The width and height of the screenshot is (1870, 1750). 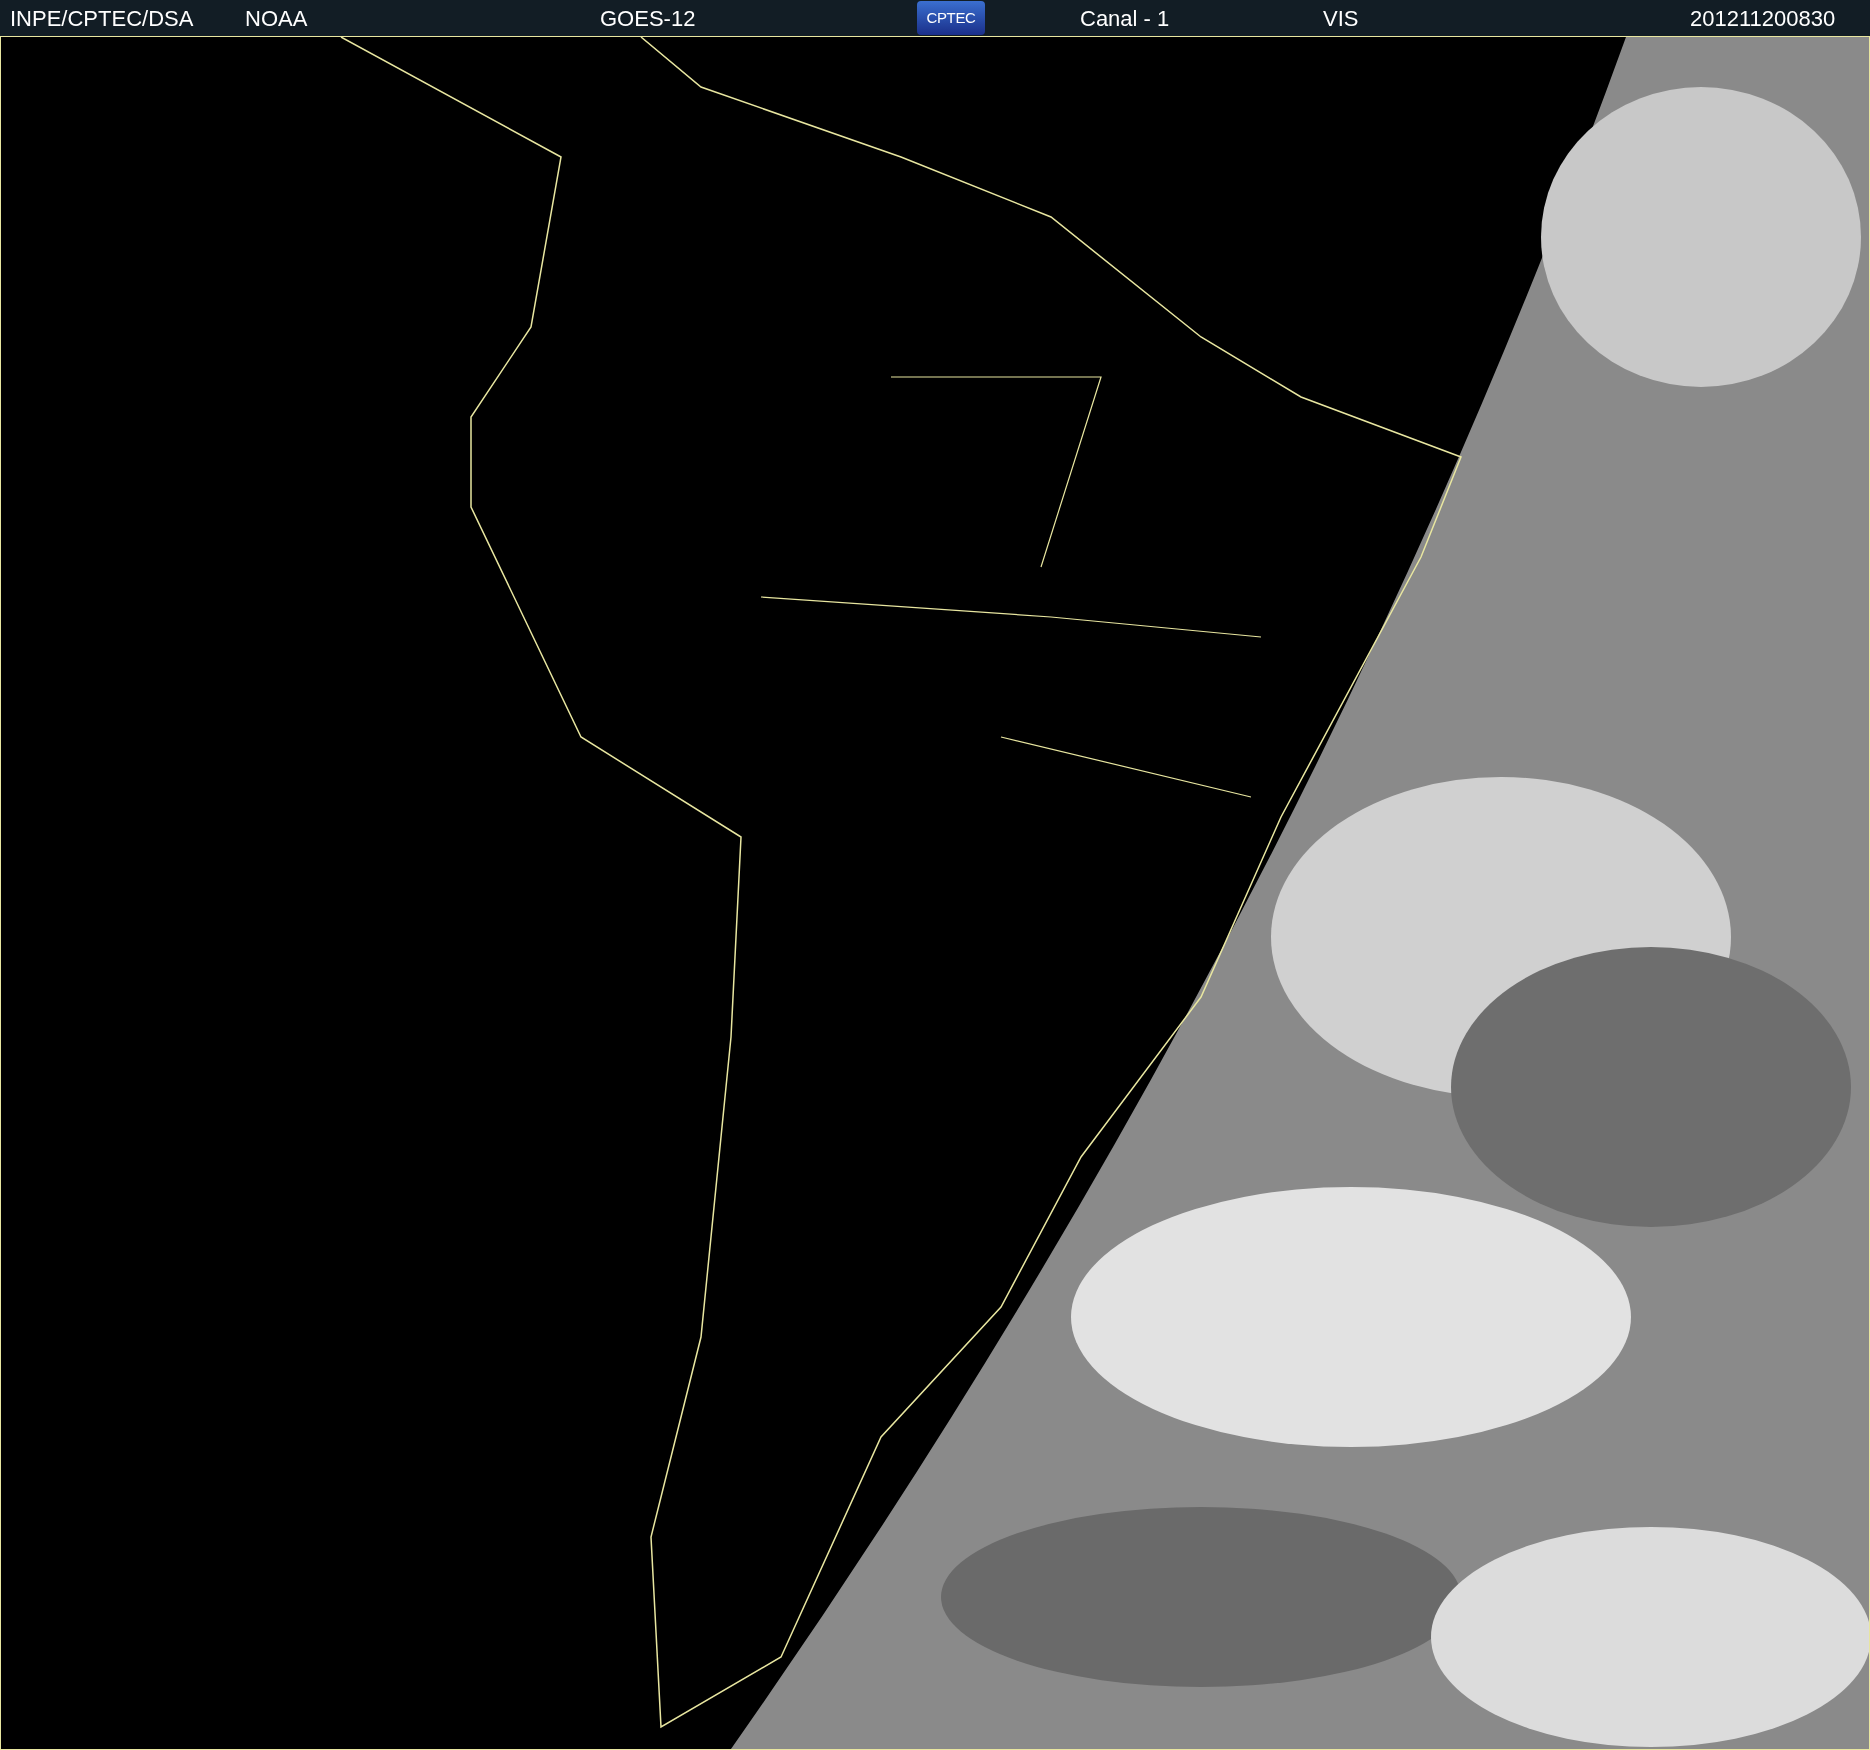 What do you see at coordinates (648, 18) in the screenshot?
I see `satellite-label: GOES-12` at bounding box center [648, 18].